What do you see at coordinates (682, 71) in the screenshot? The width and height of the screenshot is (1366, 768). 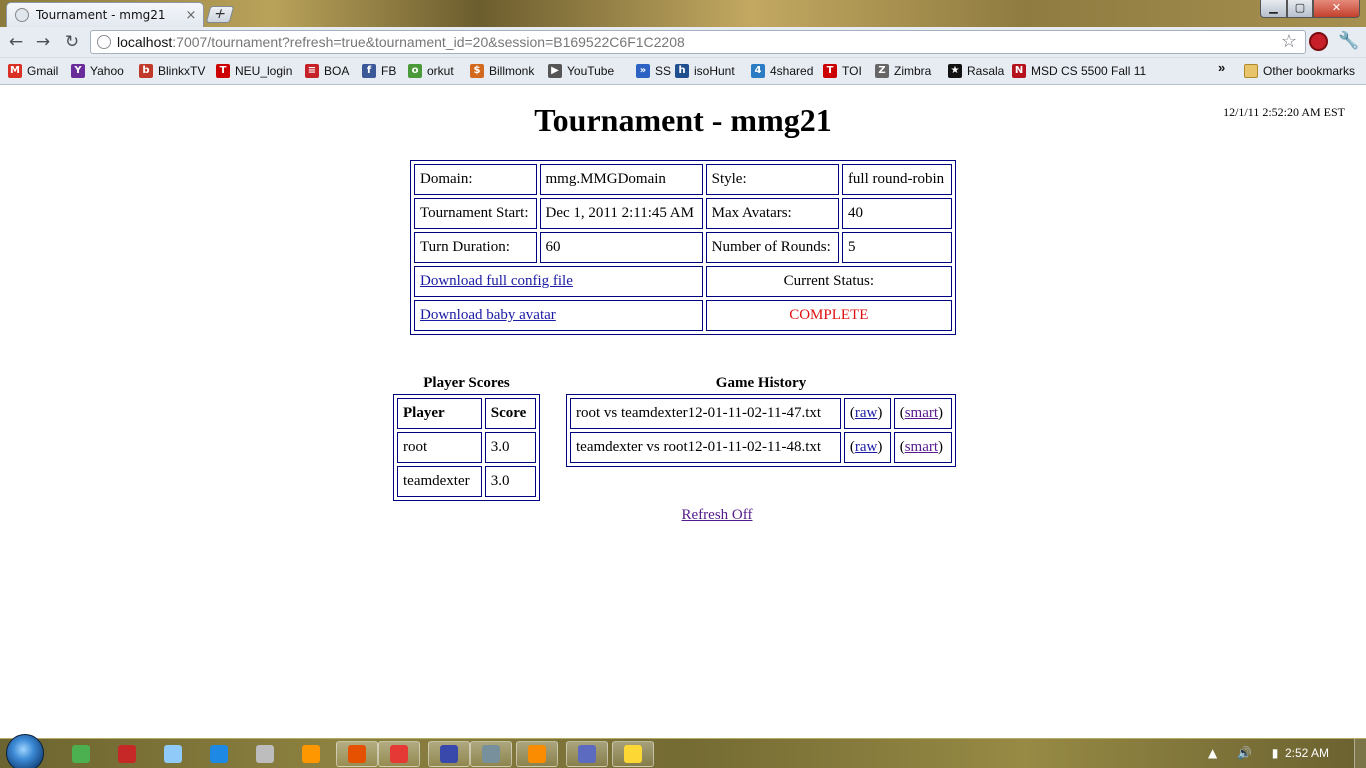 I see `isohunt-icon: h` at bounding box center [682, 71].